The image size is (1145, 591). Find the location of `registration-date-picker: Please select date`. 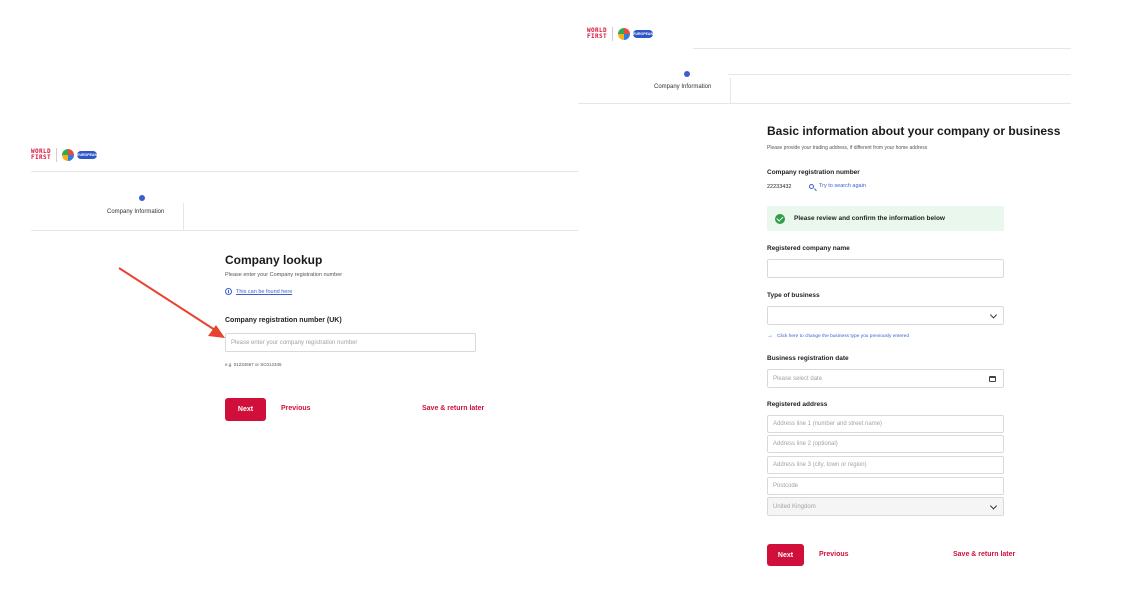

registration-date-picker: Please select date is located at coordinates (885, 378).